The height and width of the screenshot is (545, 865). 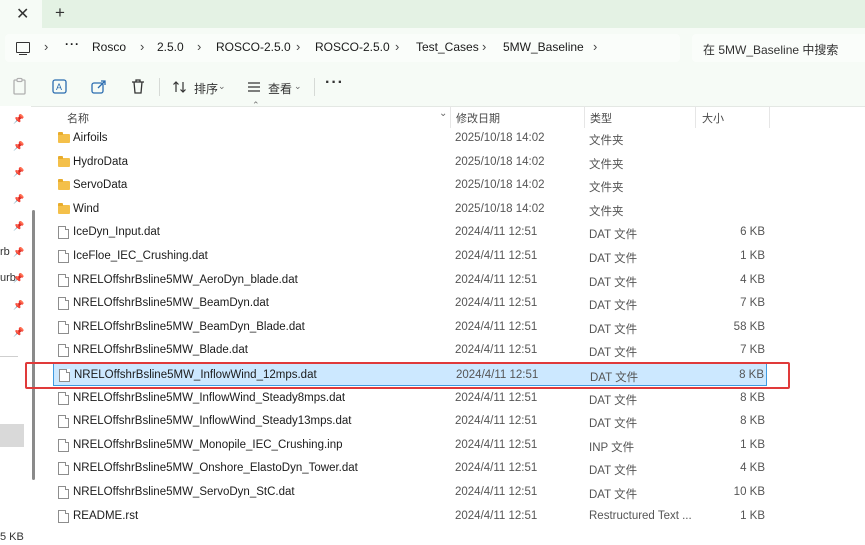 What do you see at coordinates (140, 256) in the screenshot?
I see `file-name: IceFloe_IEC_Crushing.dat` at bounding box center [140, 256].